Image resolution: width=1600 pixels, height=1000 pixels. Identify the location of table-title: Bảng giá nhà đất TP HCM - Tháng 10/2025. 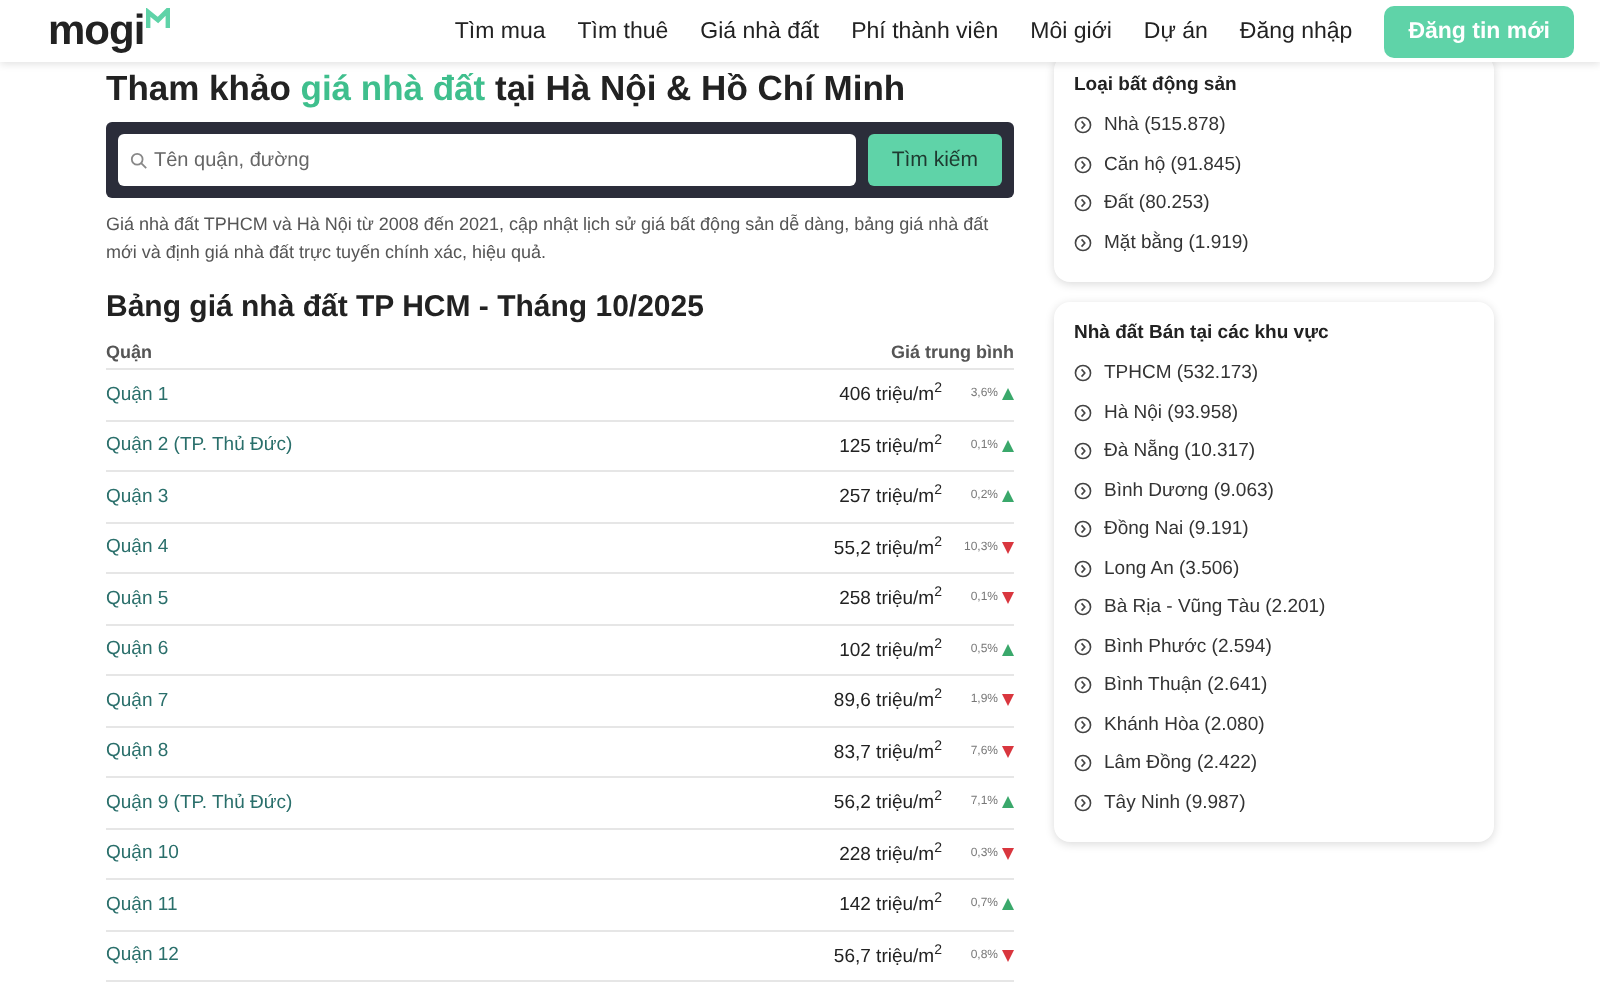
(406, 307).